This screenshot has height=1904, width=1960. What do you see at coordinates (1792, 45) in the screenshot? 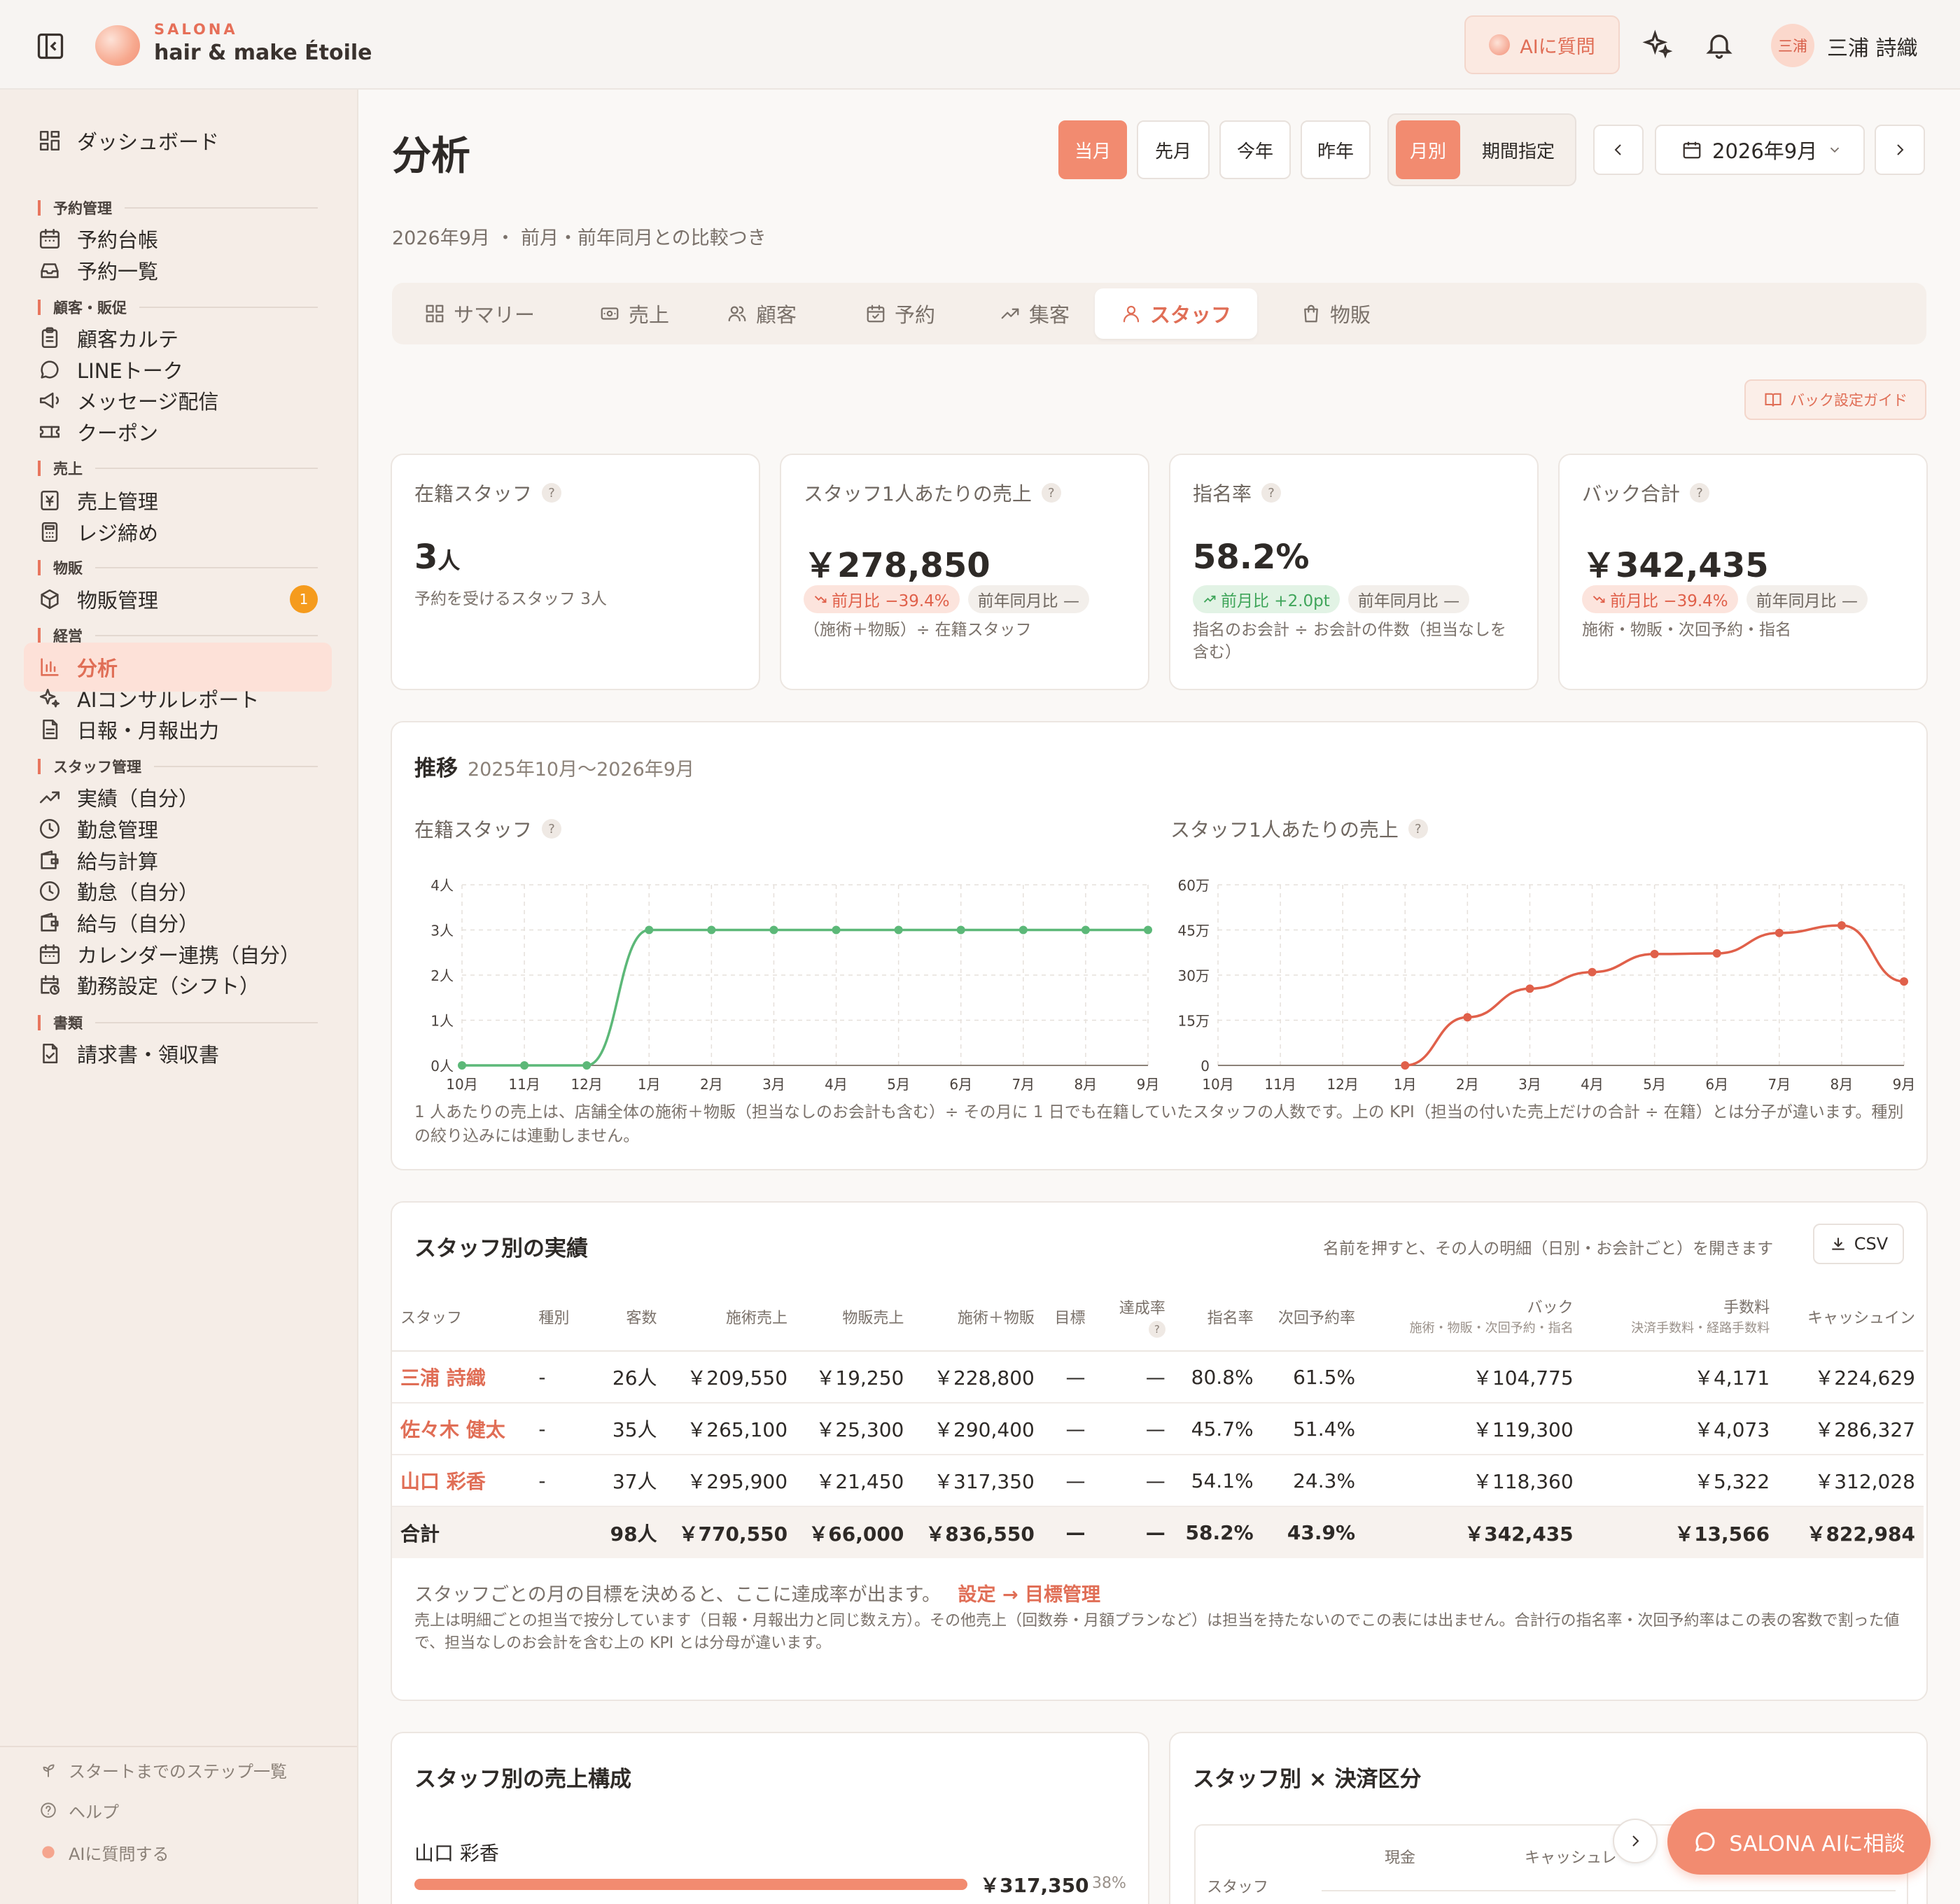
I see `user-avatar: 三浦` at bounding box center [1792, 45].